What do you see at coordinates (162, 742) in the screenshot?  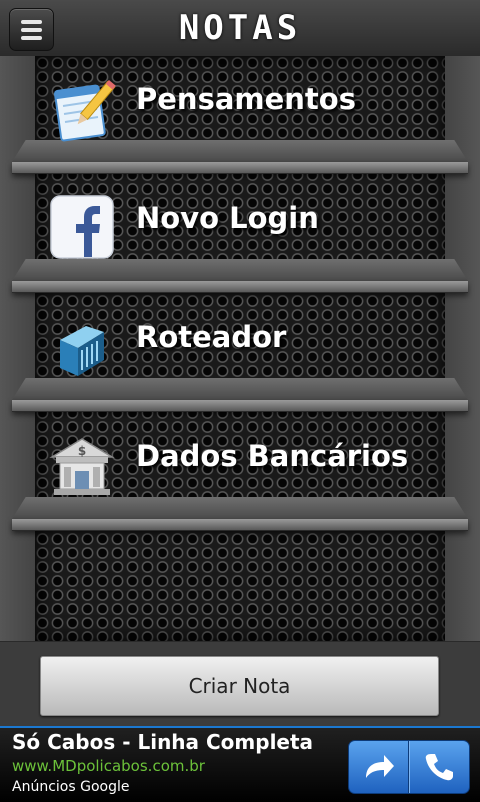 I see `ad-title: Só Cabos - Linha Completa` at bounding box center [162, 742].